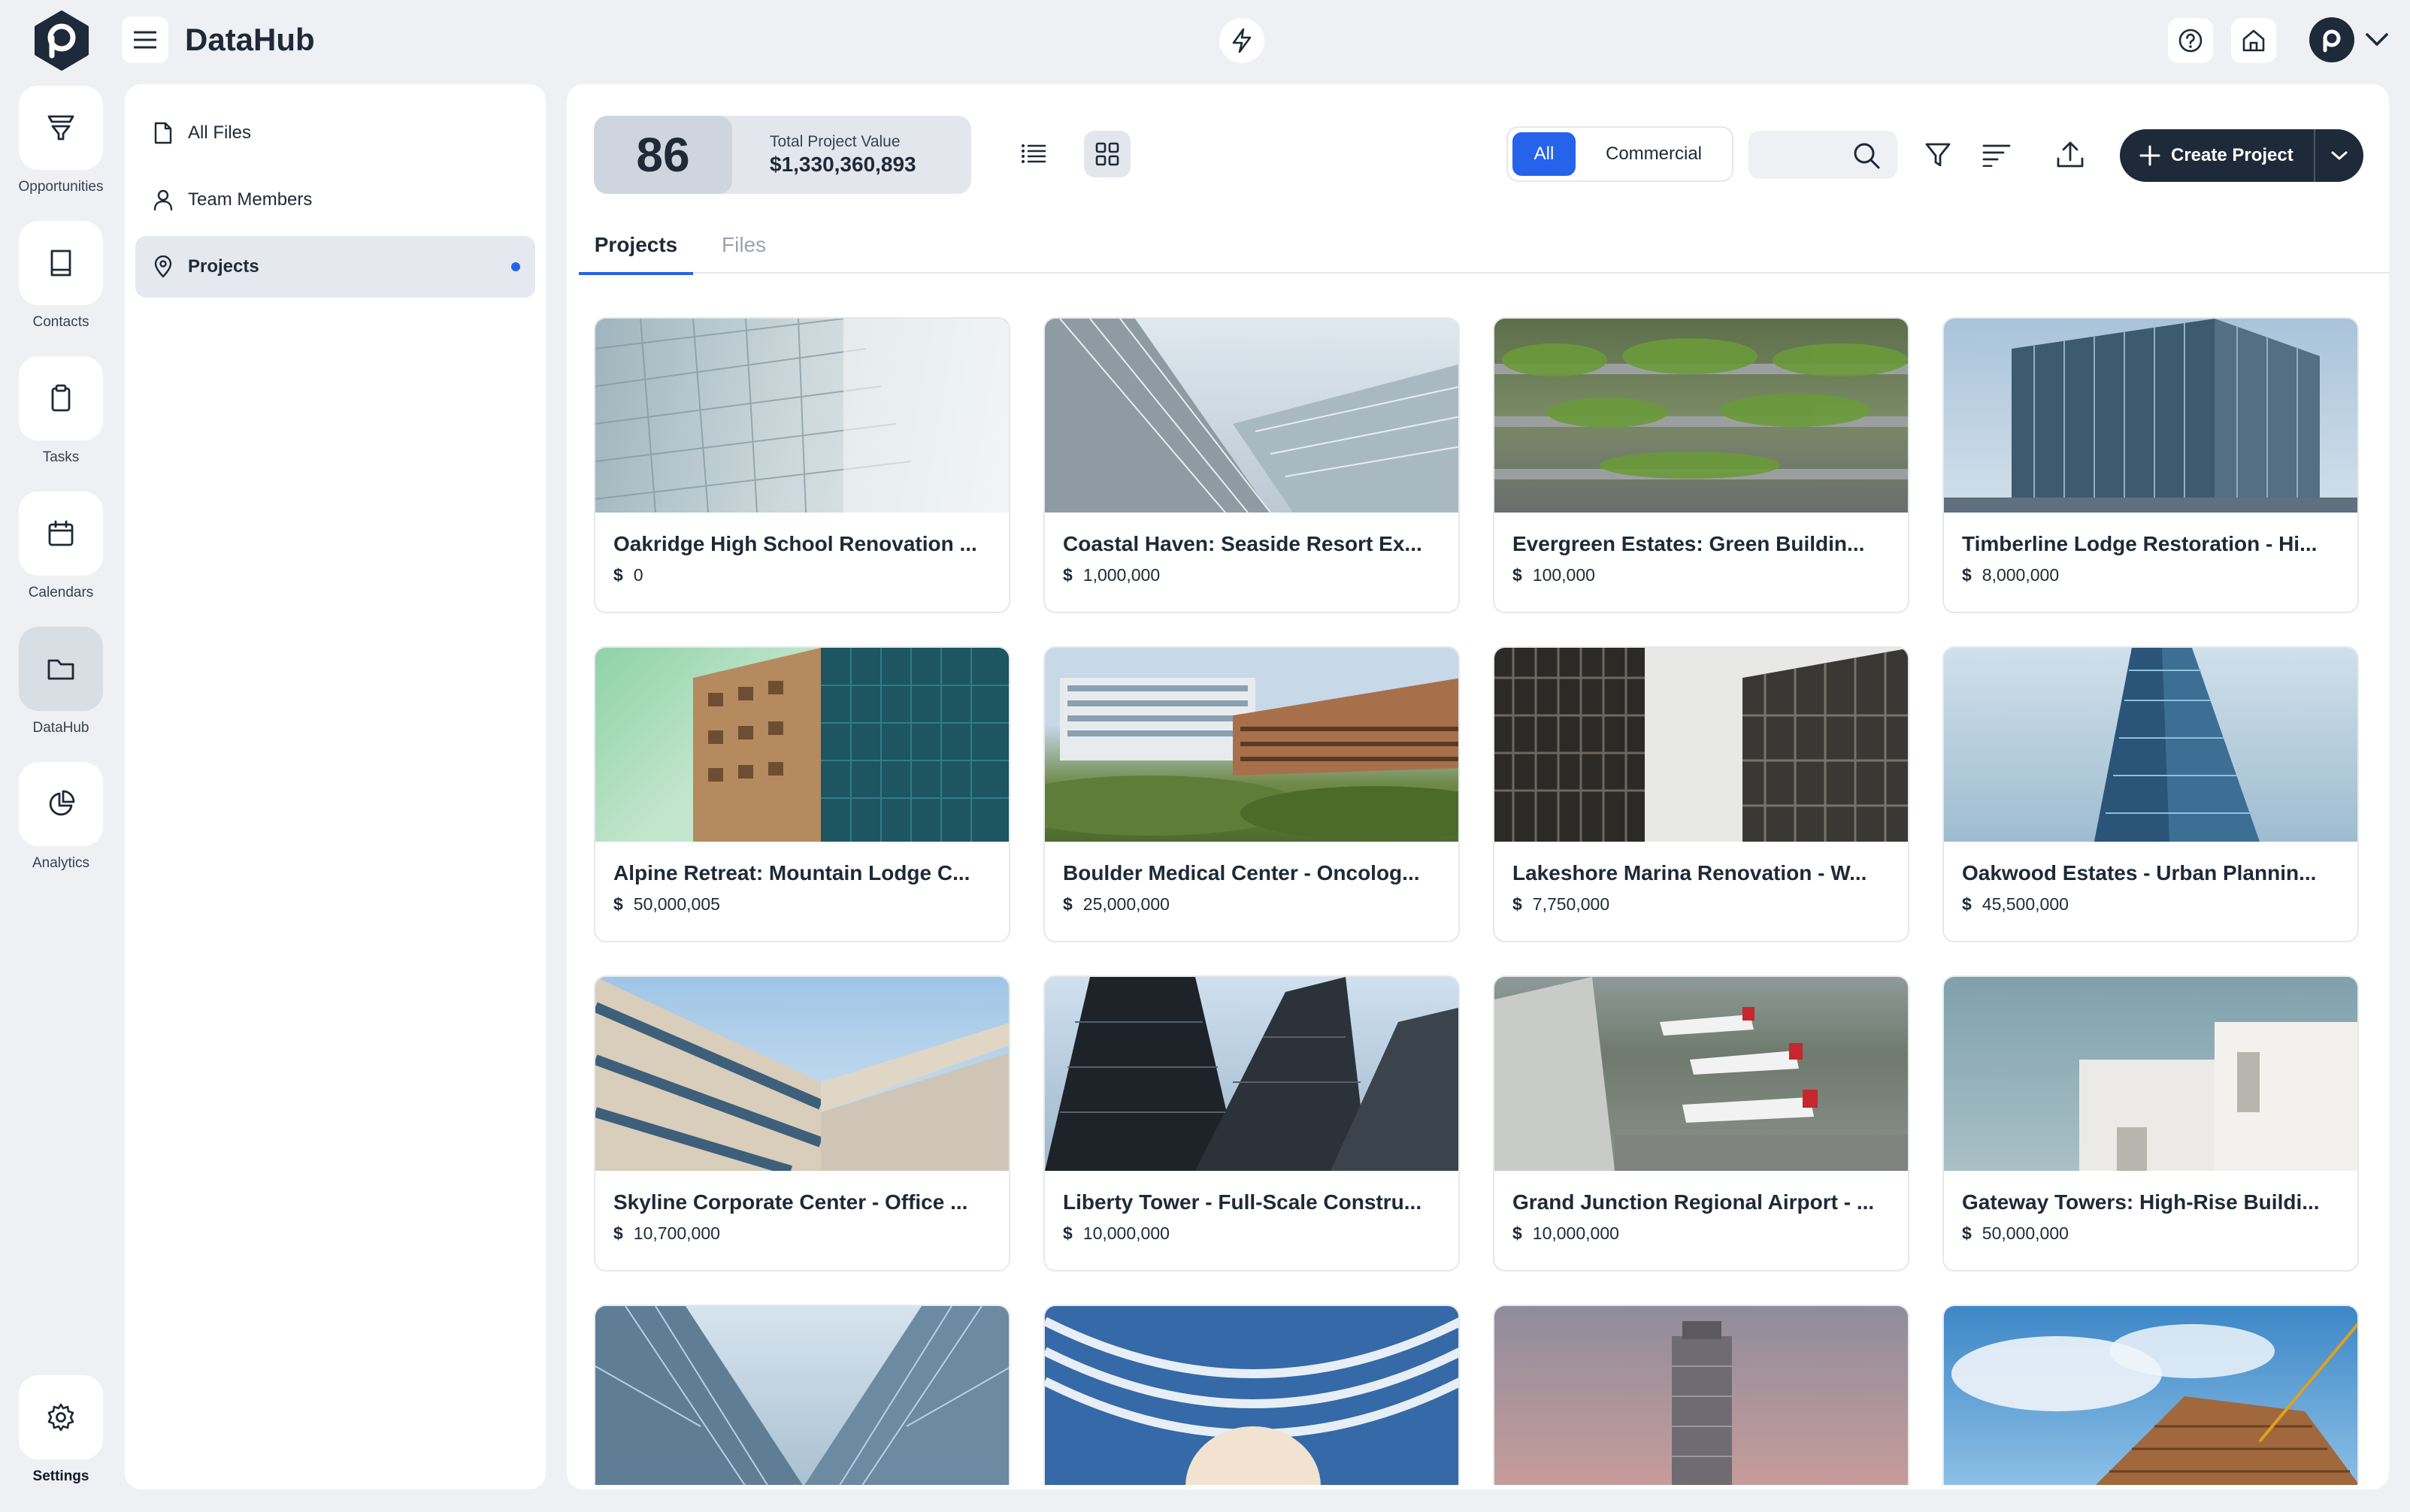 Image resolution: width=2410 pixels, height=1512 pixels. Describe the element at coordinates (2339, 155) in the screenshot. I see `create-options-dropdown` at that location.